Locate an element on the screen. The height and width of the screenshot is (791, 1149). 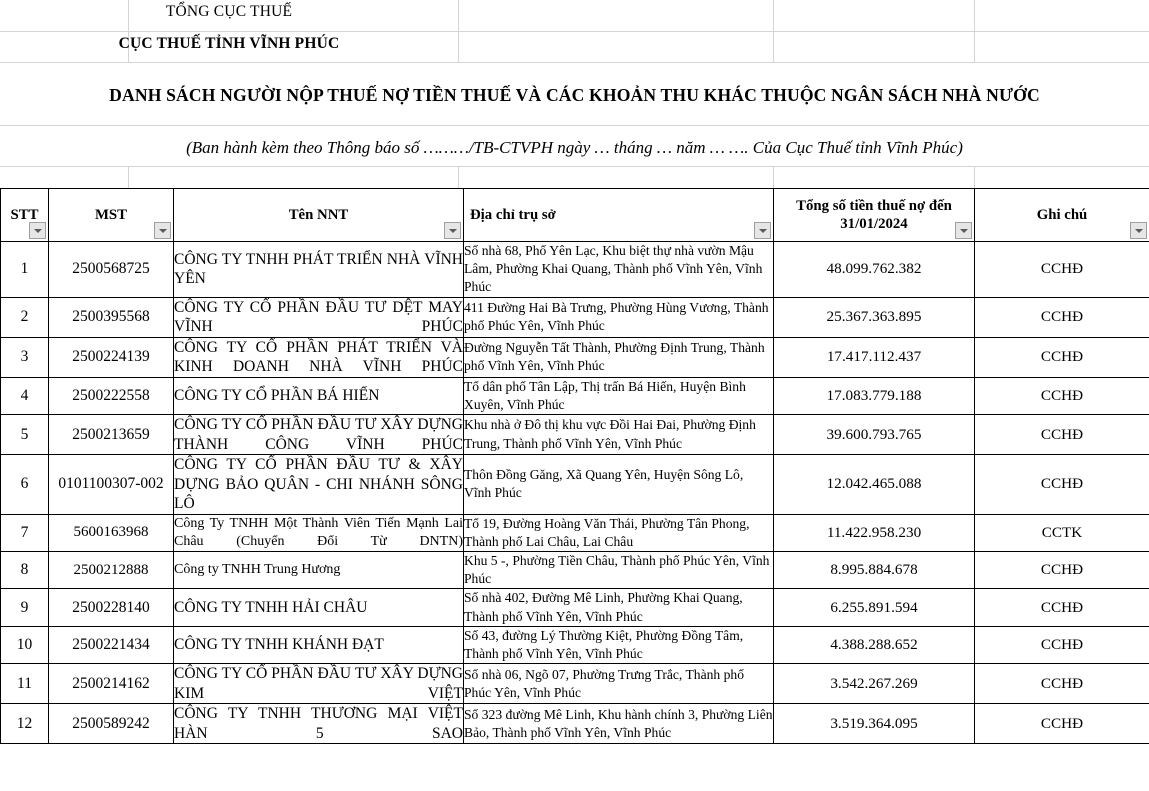
cell-amount: 17.083.779.188 is located at coordinates (874, 396).